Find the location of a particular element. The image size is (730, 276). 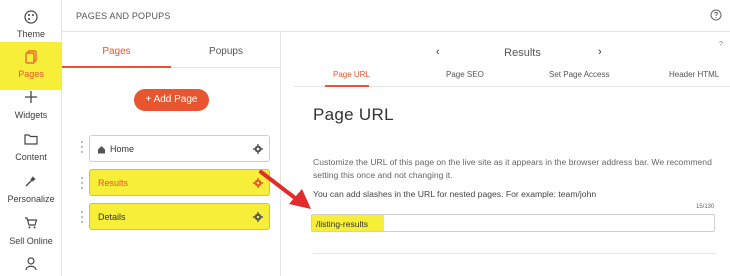

page-row-home: Home is located at coordinates (179, 148).